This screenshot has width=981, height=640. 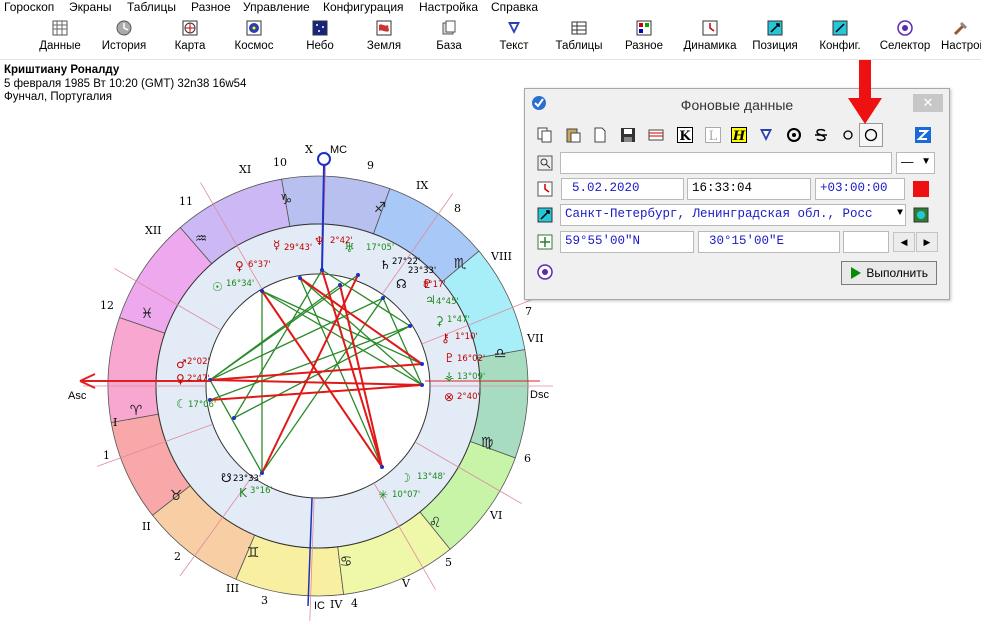 I want to click on toolbar-selector-button: Селектор, so click(x=905, y=38).